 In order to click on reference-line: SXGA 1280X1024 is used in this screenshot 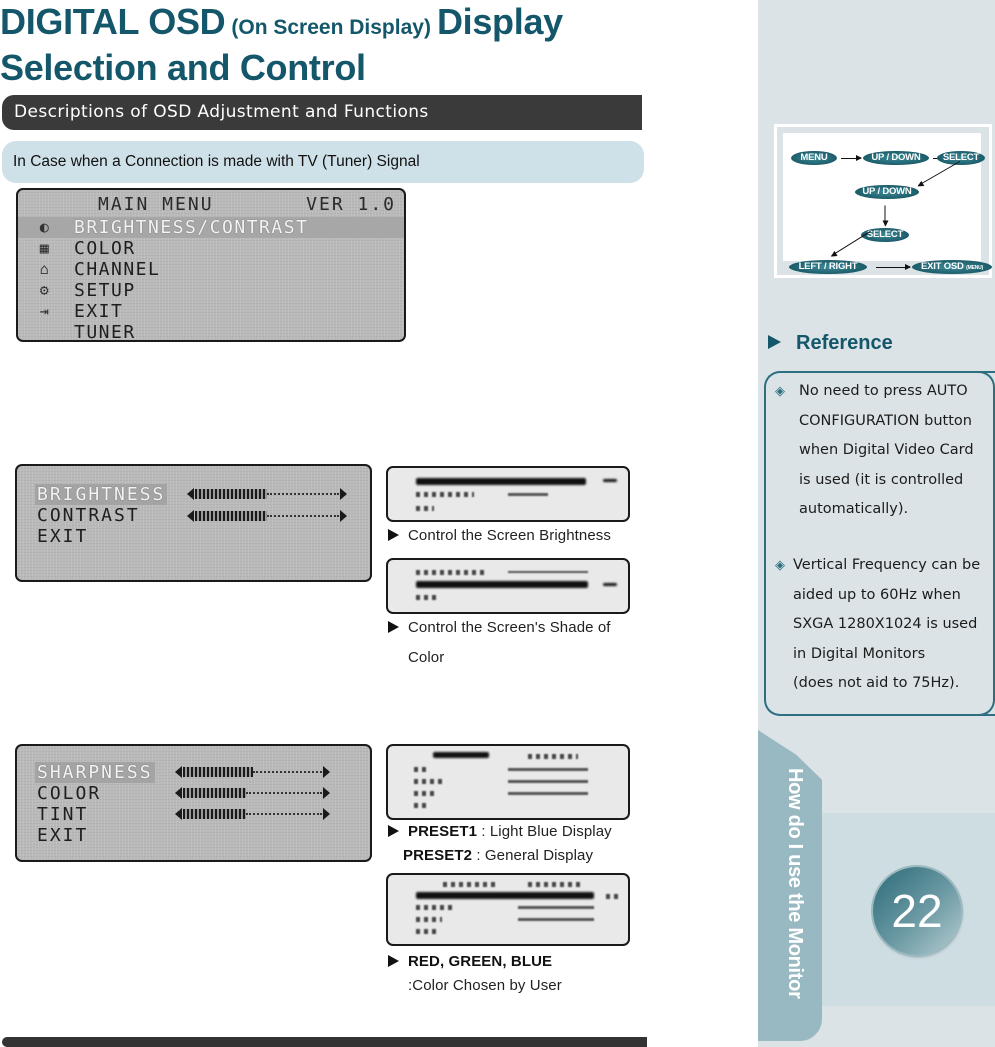, I will do `click(885, 624)`.